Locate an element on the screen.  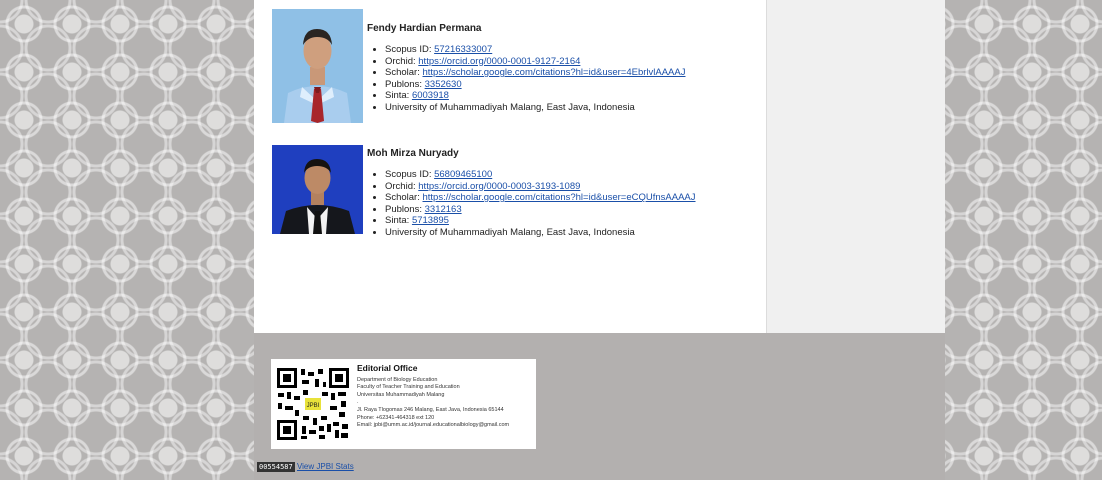
list-item: Sinta: 5713895 is located at coordinates (581, 221).